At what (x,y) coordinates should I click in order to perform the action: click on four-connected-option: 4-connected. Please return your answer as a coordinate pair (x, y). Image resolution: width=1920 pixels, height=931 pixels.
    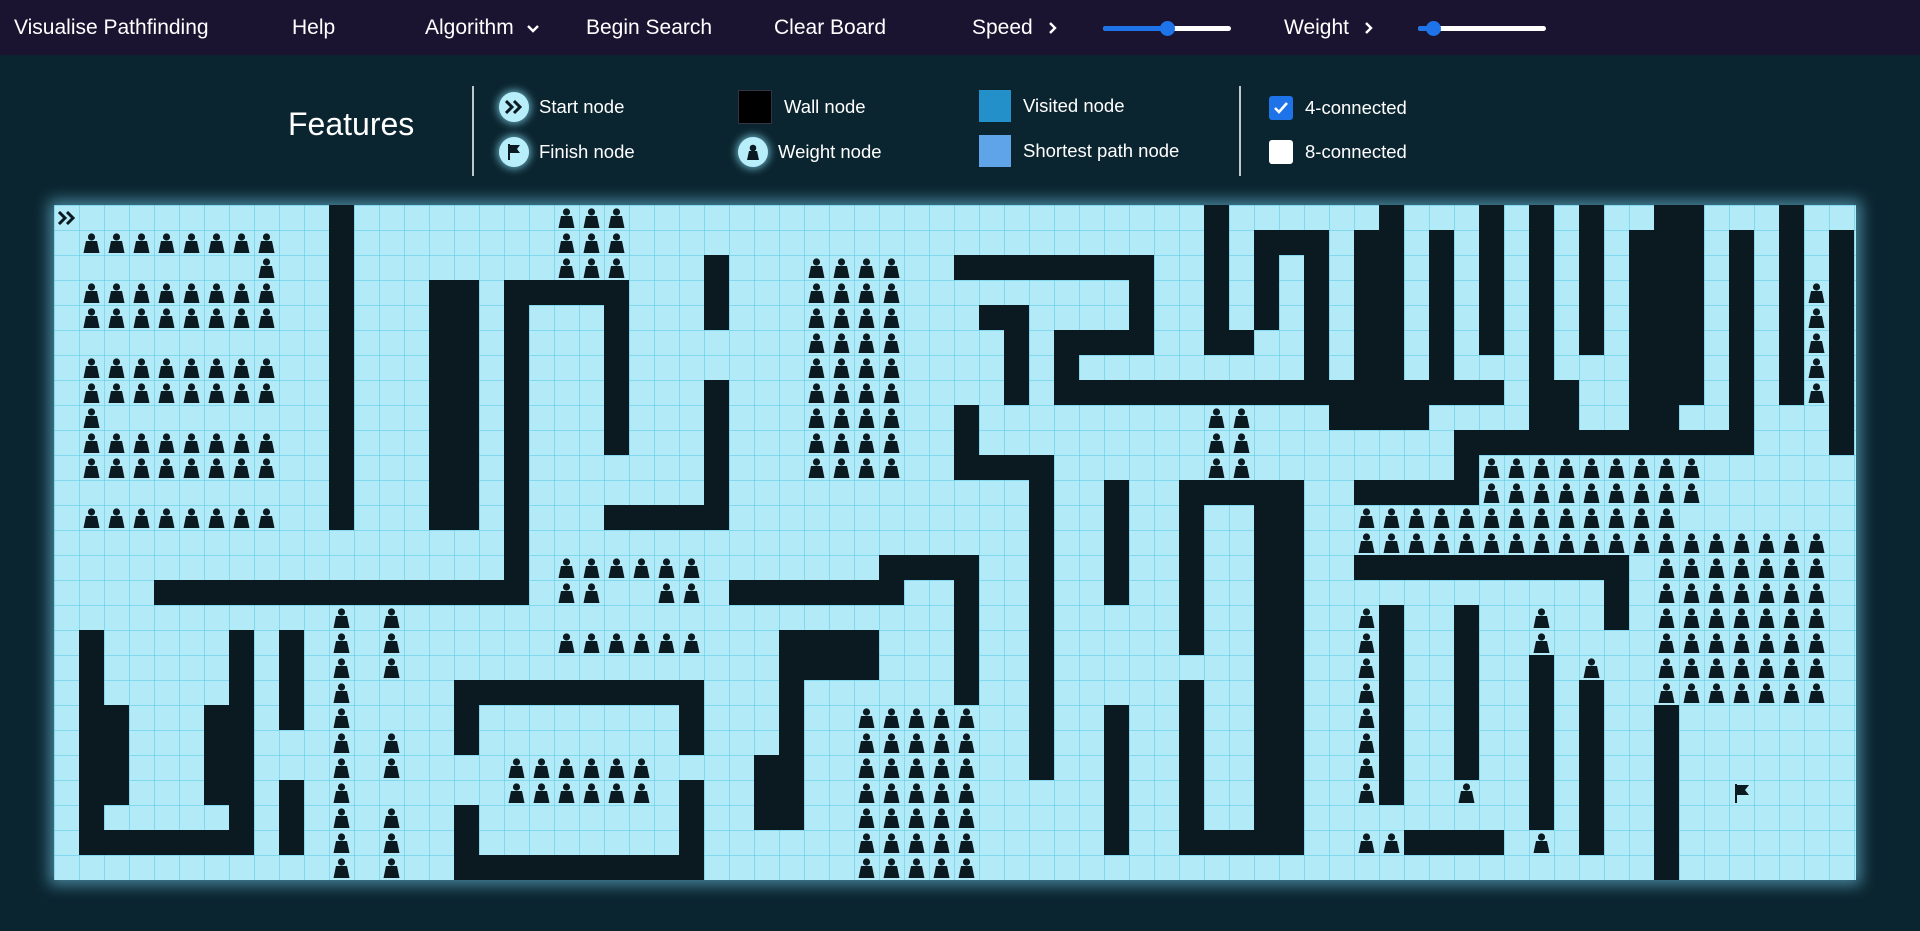
    Looking at the image, I should click on (1338, 108).